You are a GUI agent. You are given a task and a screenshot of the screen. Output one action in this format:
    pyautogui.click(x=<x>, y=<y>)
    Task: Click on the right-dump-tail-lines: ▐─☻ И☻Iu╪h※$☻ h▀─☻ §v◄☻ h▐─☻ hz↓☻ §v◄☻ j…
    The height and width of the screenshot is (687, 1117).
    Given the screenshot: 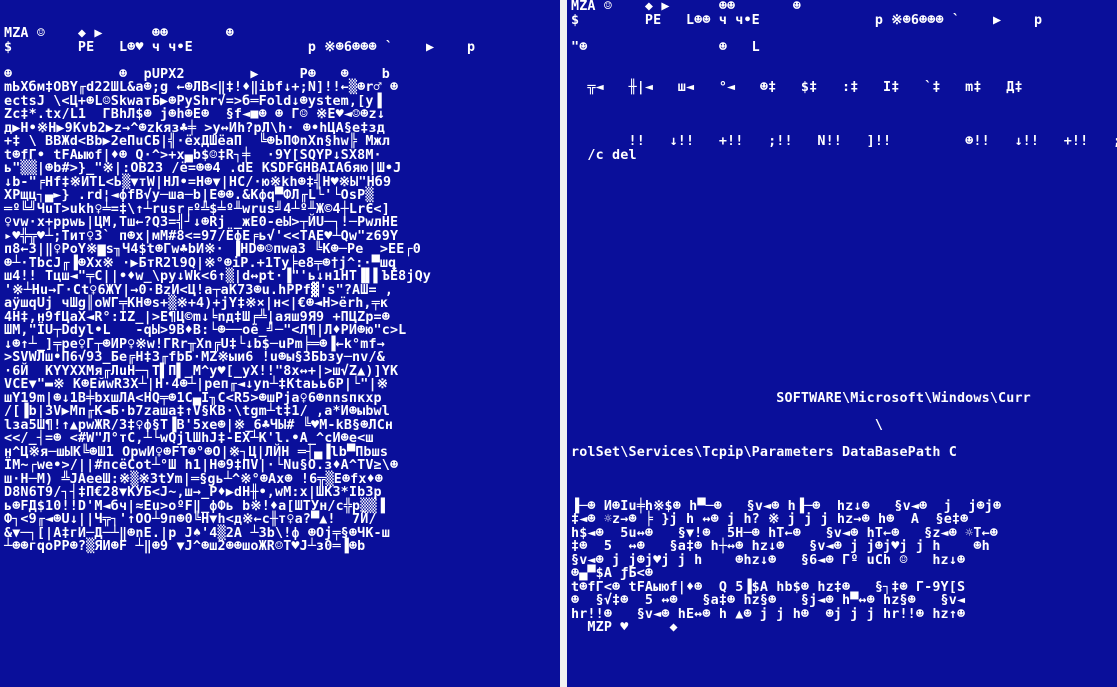 What is the action you would take?
    pyautogui.click(x=842, y=566)
    